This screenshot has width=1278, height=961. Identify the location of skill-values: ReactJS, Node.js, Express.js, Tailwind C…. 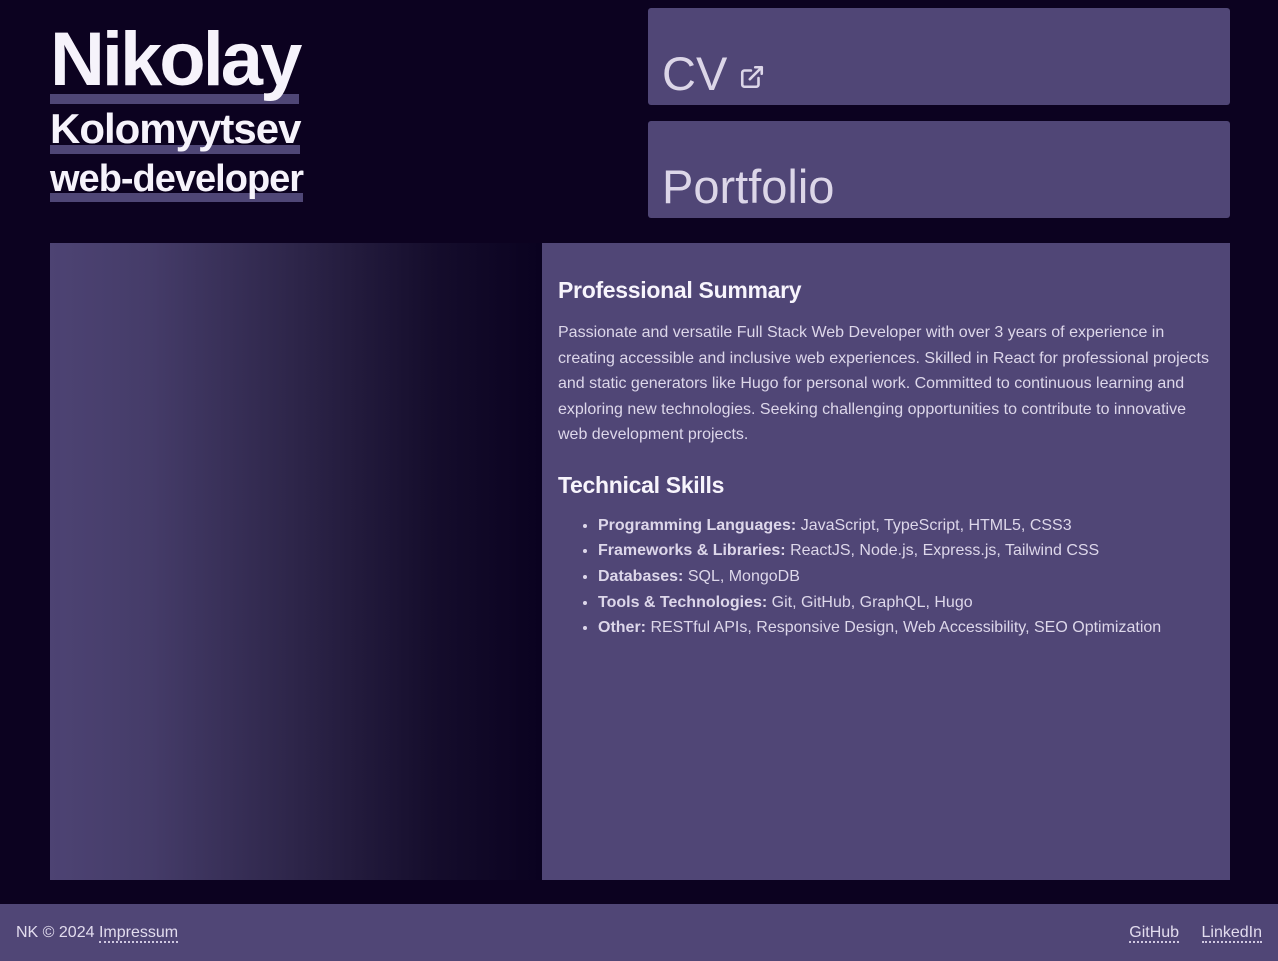
(942, 551).